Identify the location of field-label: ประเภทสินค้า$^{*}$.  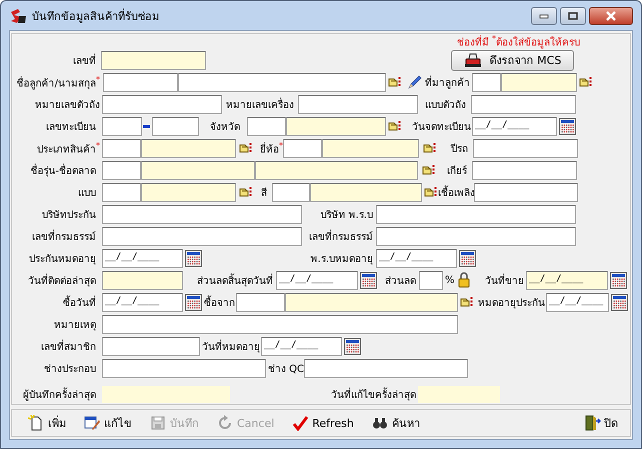
(68, 148).